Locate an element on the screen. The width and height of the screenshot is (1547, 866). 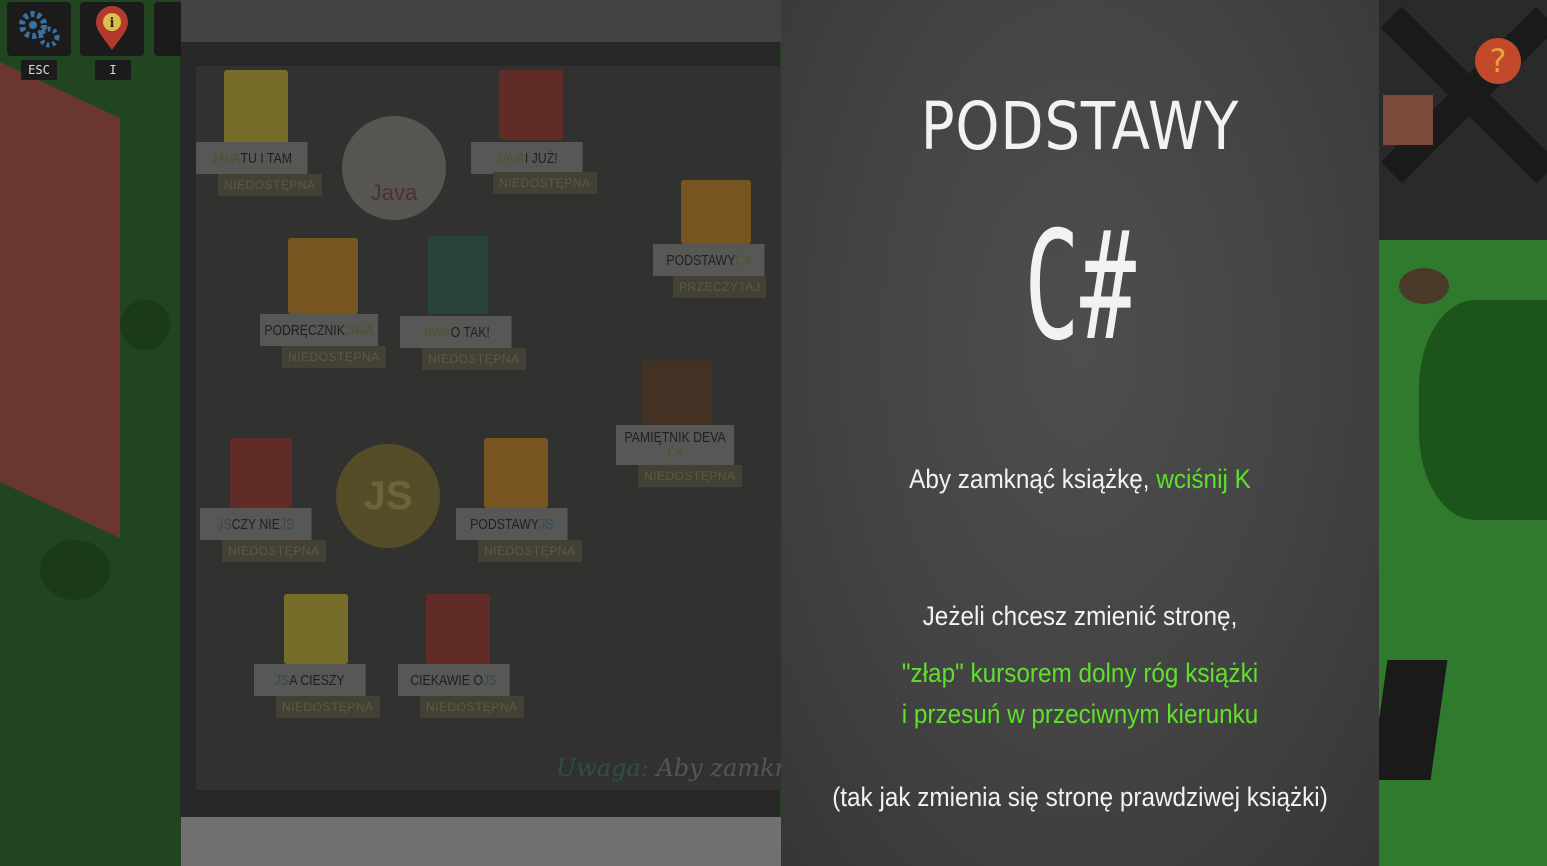
world-background-right: ? is located at coordinates (1463, 433).